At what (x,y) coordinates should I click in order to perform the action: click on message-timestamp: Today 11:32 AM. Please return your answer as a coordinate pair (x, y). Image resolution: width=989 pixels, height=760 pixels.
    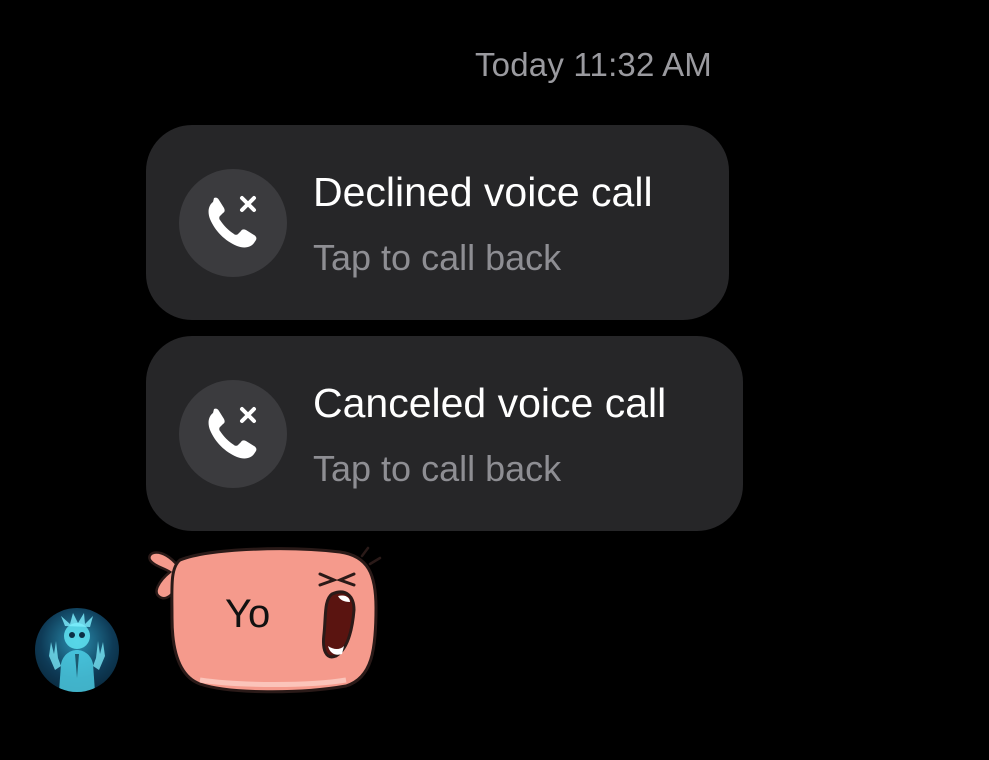
    Looking at the image, I should click on (593, 64).